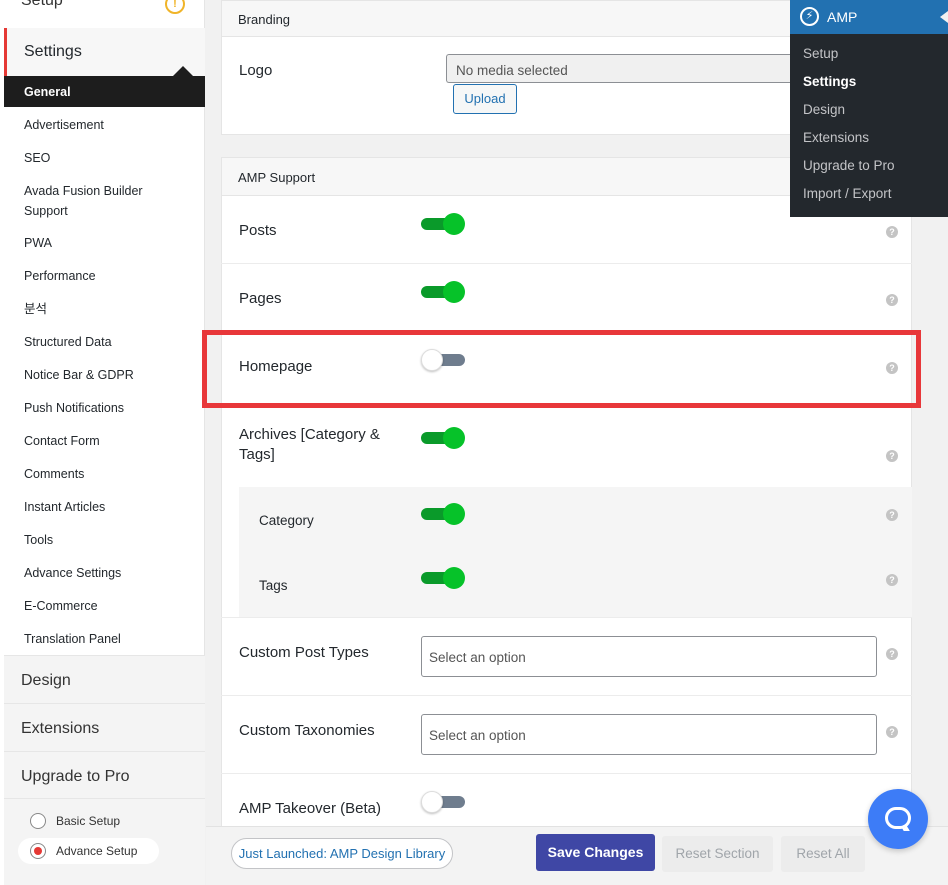 The height and width of the screenshot is (885, 948). Describe the element at coordinates (443, 514) in the screenshot. I see `category-toggle` at that location.